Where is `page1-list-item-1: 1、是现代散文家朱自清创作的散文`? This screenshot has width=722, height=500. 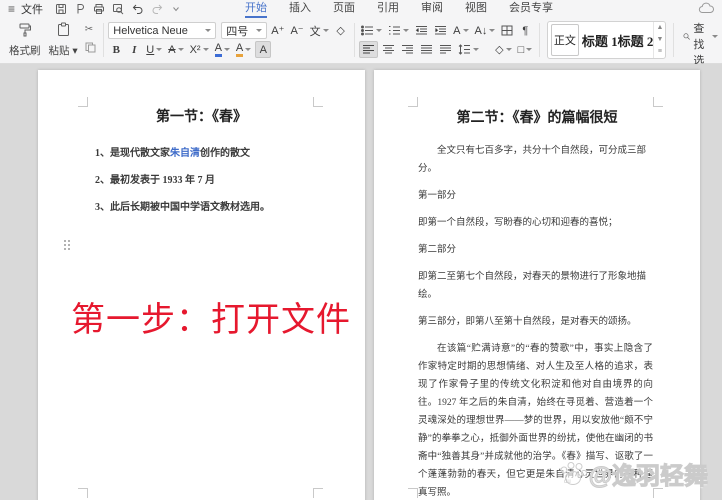 page1-list-item-1: 1、是现代散文家朱自清创作的散文 is located at coordinates (172, 151).